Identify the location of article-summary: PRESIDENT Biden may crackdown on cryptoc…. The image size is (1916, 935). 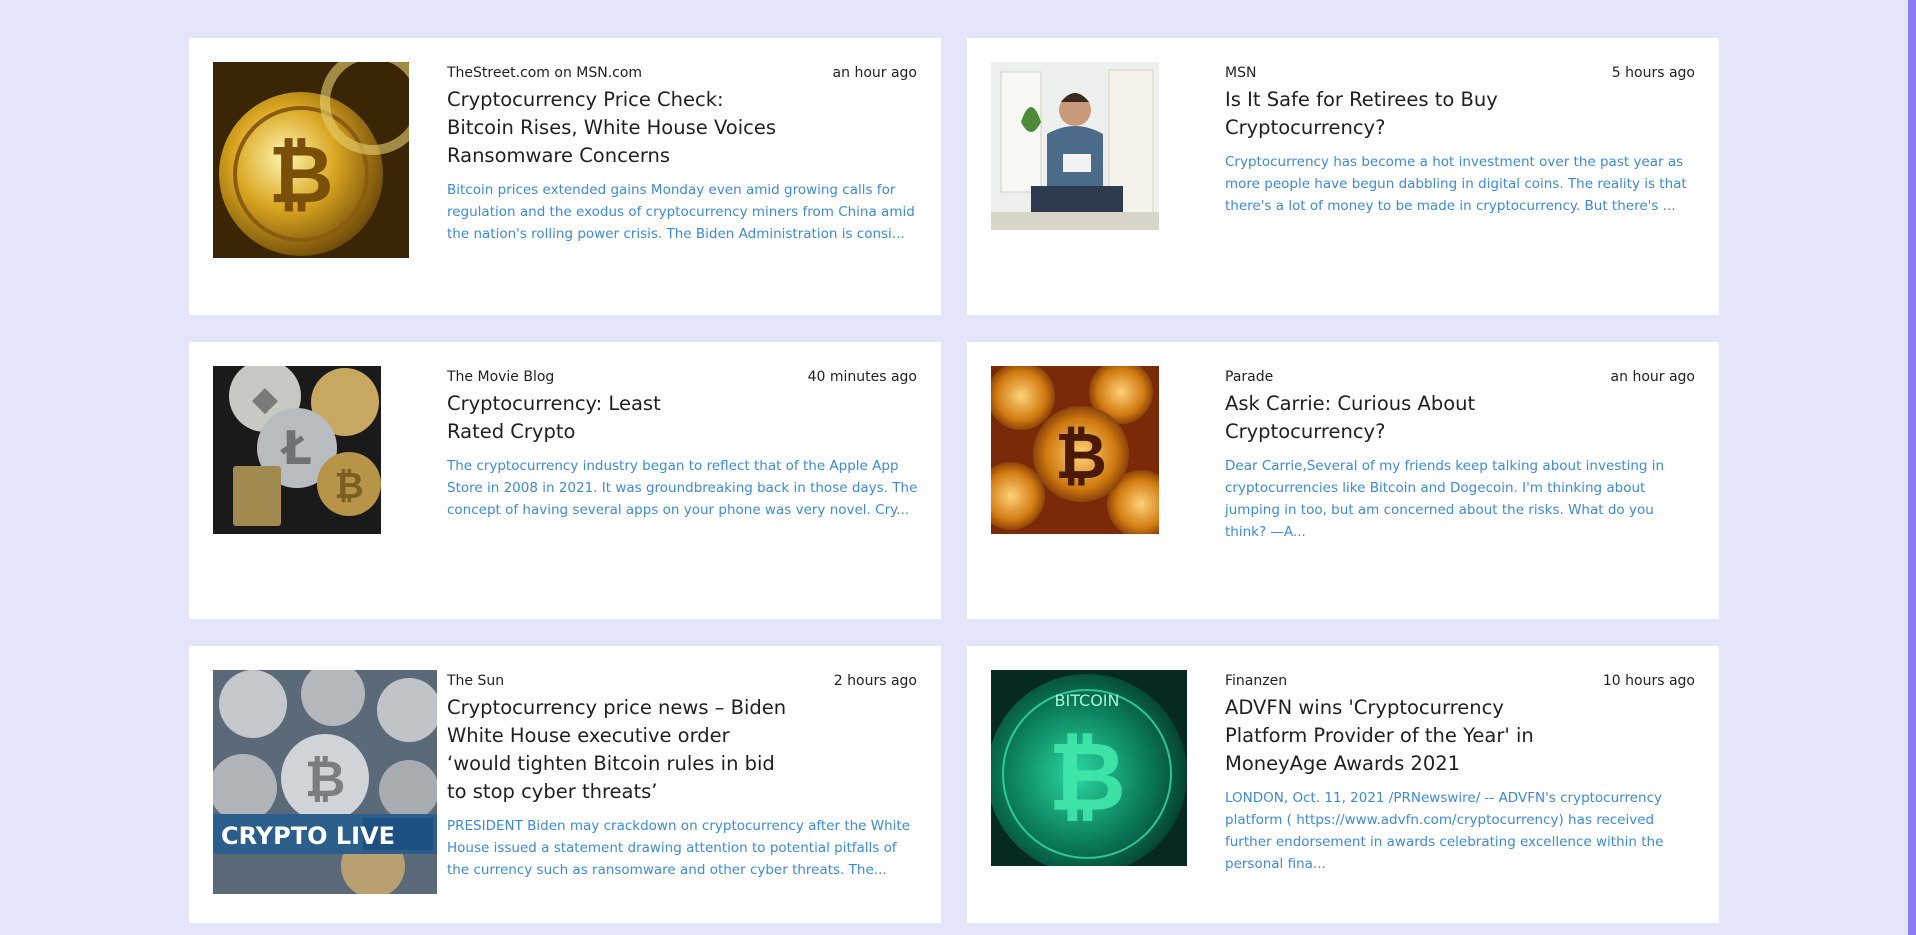
(684, 848).